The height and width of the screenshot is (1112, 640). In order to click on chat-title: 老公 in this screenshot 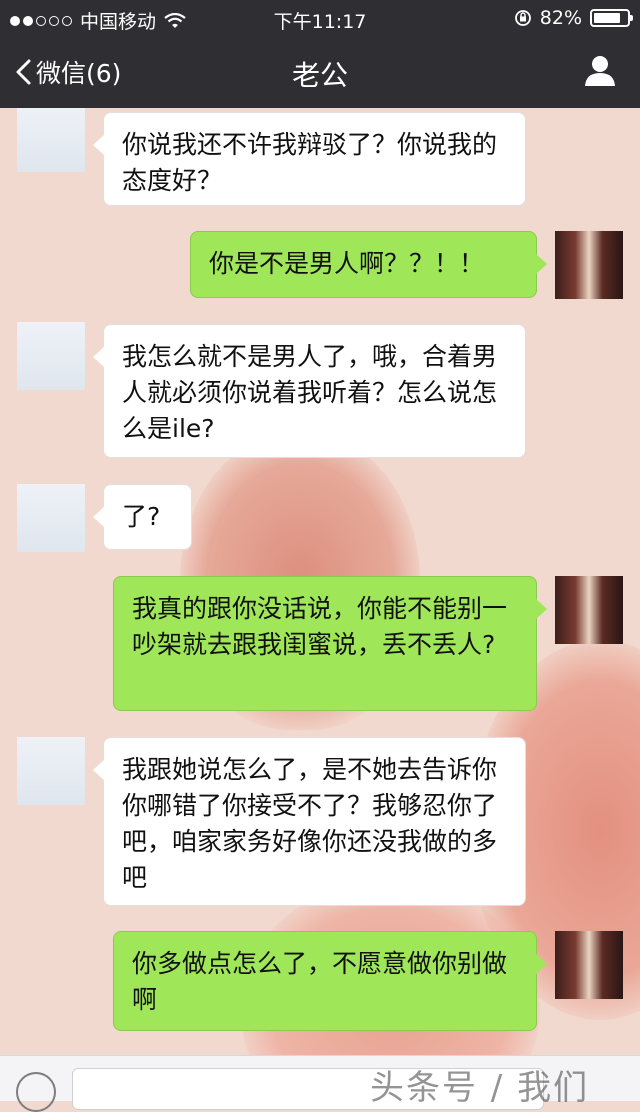, I will do `click(319, 75)`.